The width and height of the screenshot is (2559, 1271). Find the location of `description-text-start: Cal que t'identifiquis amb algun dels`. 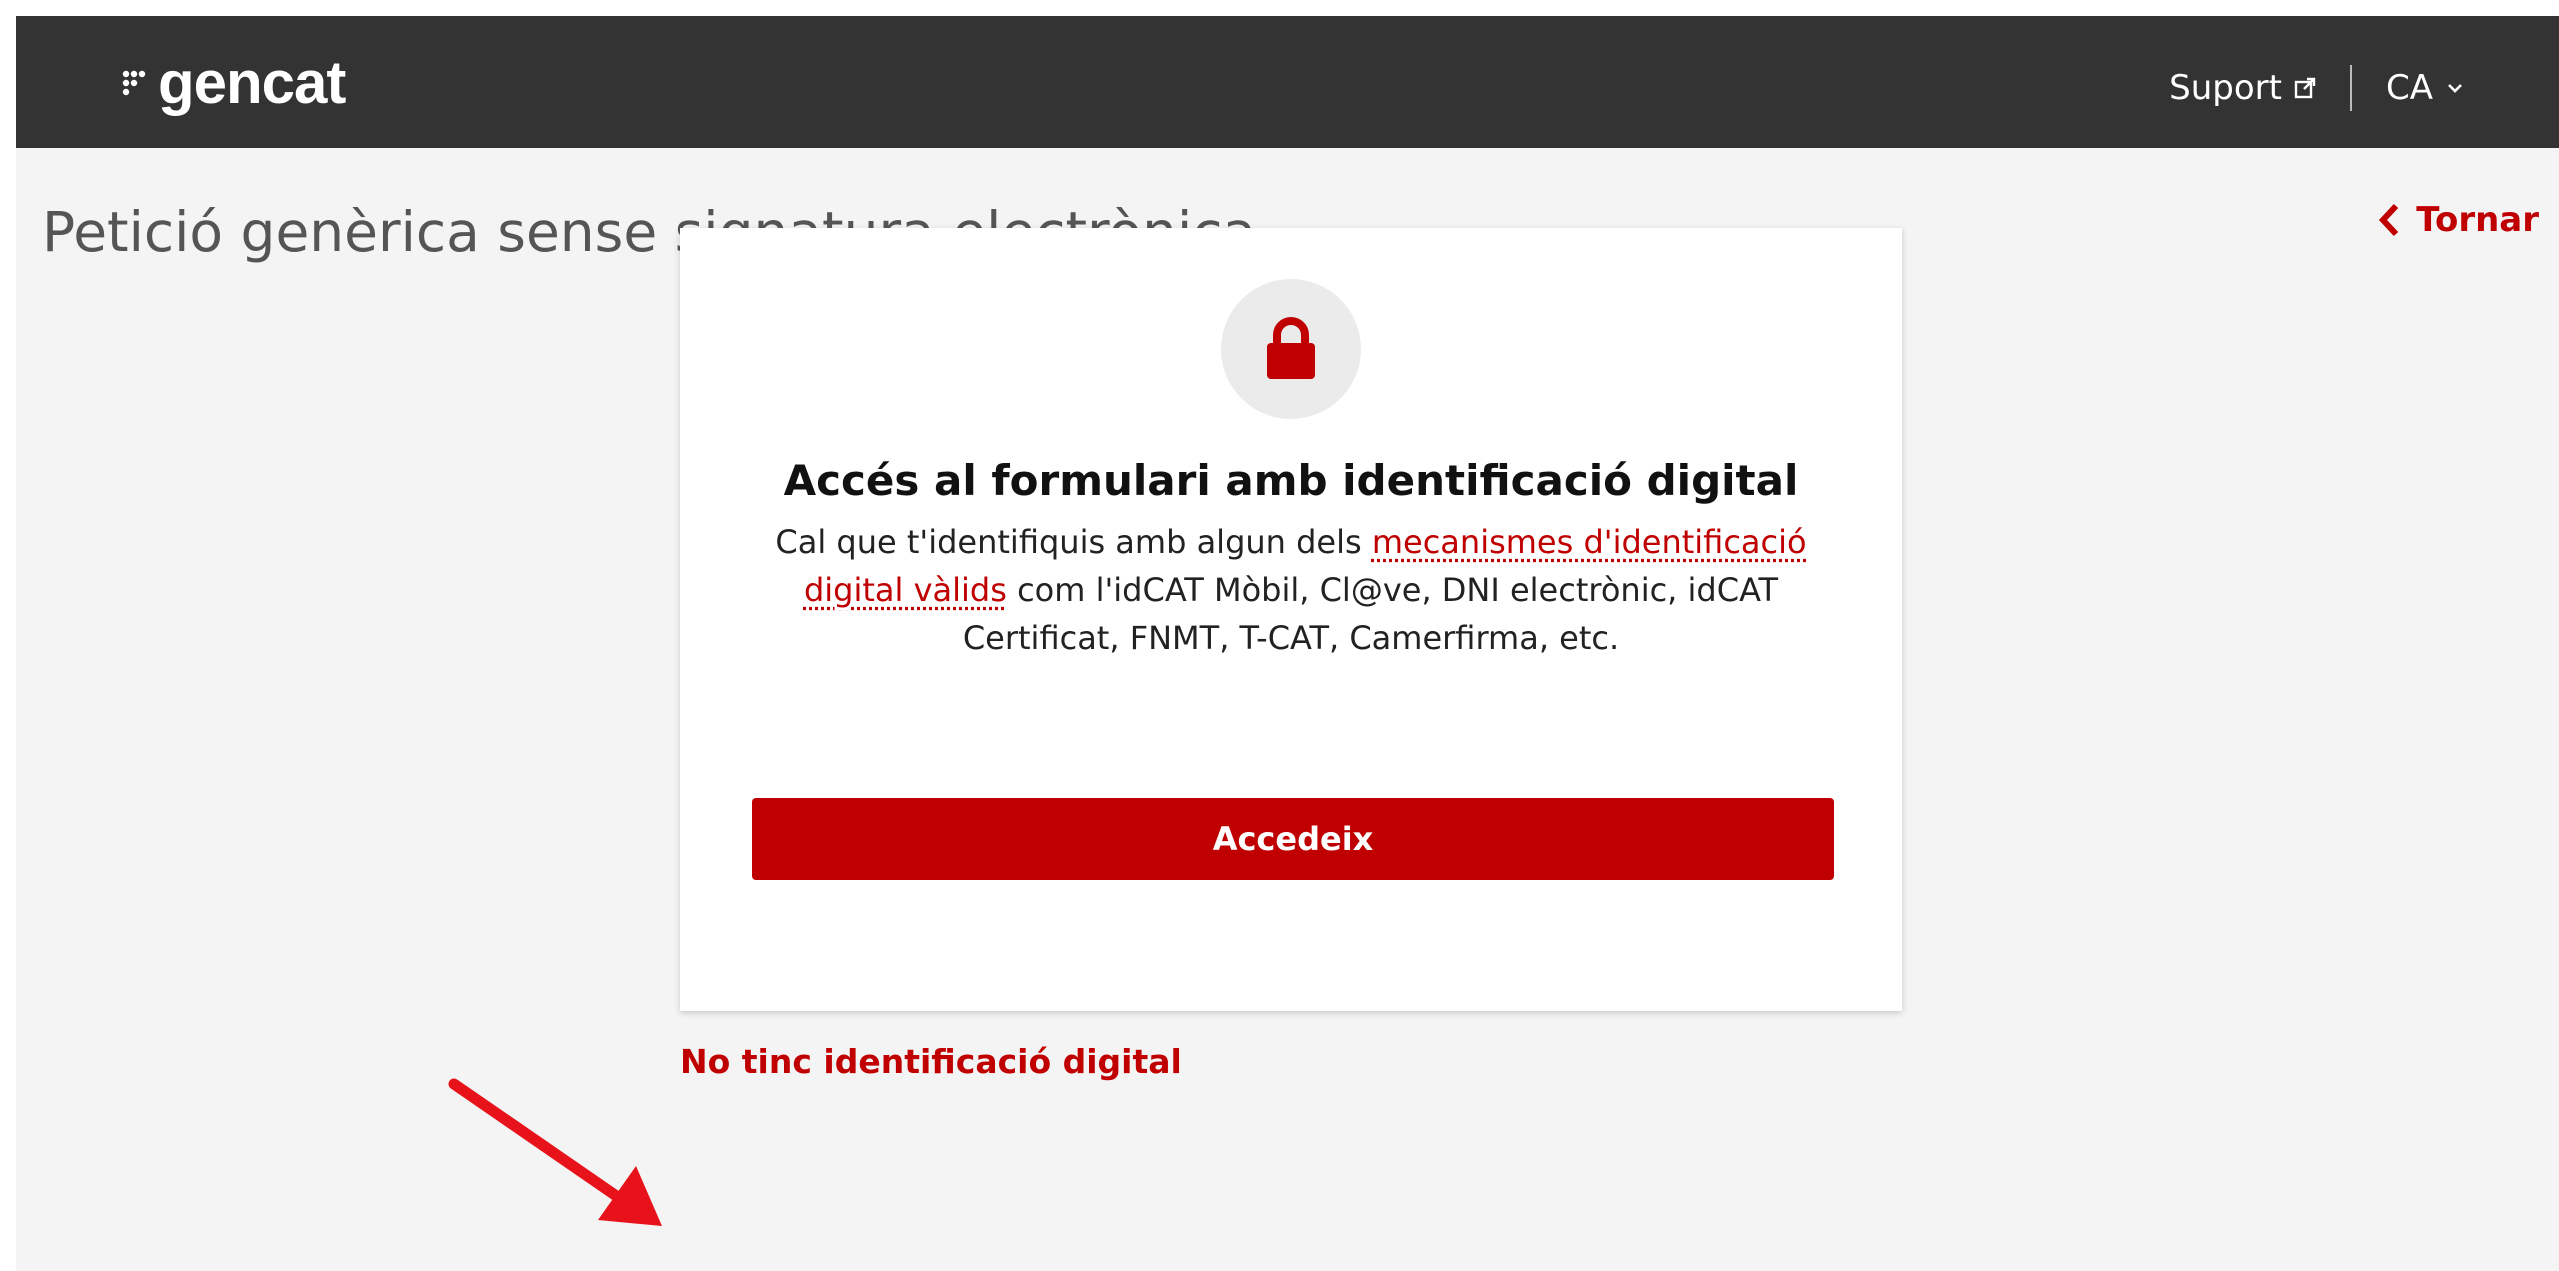

description-text-start: Cal que t'identifiquis amb algun dels is located at coordinates (1073, 542).